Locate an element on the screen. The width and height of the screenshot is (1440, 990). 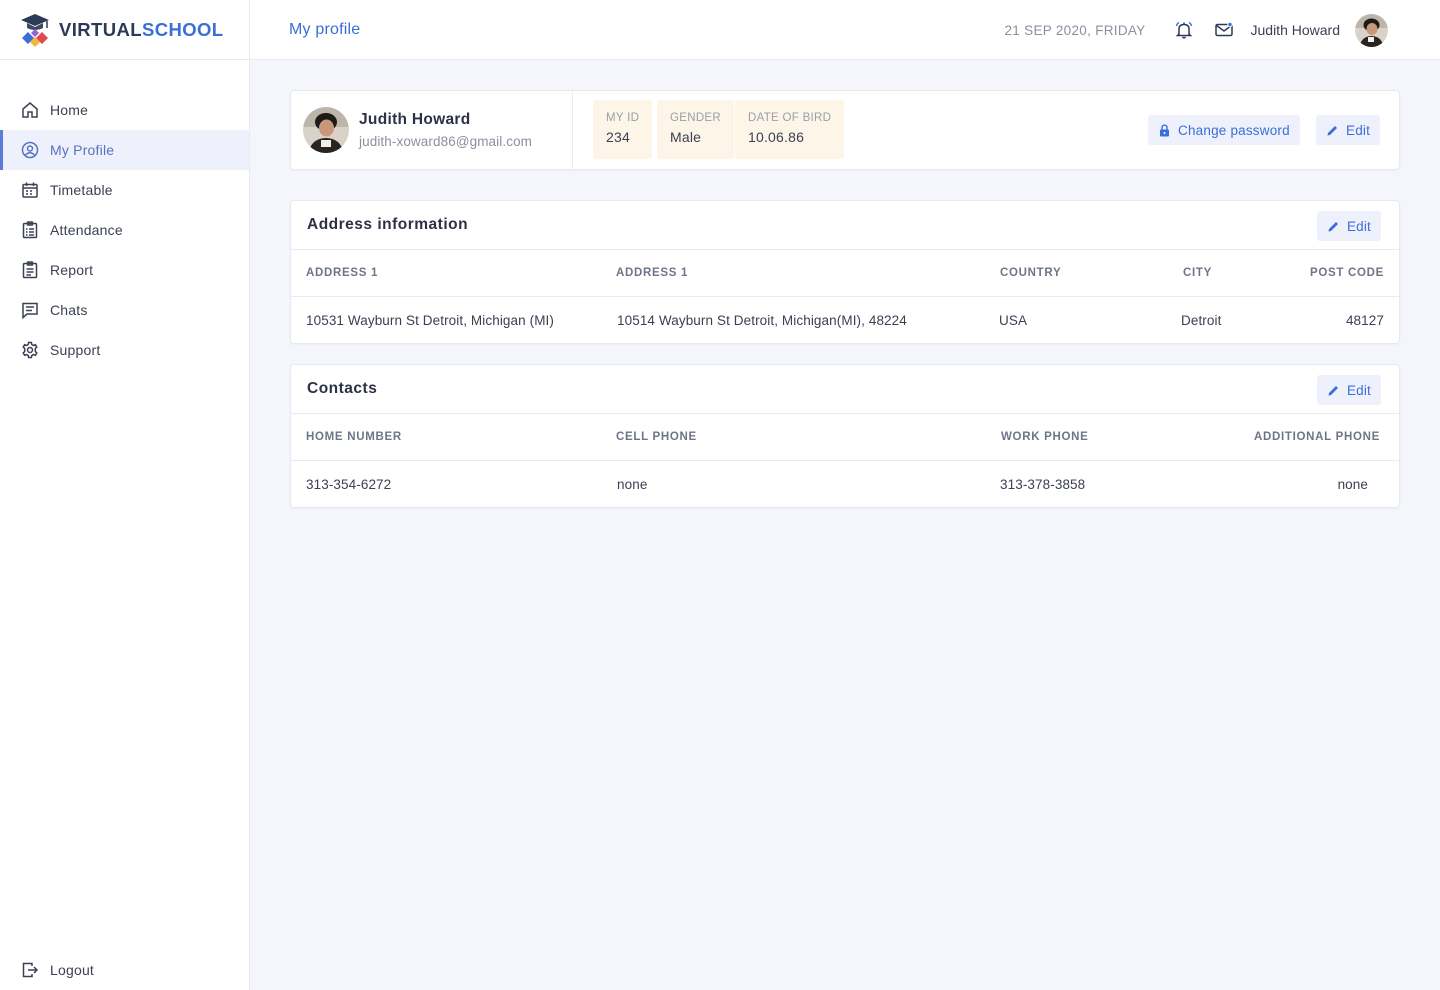
header-avatar is located at coordinates (1371, 30).